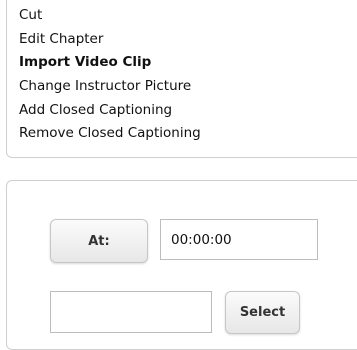 The height and width of the screenshot is (350, 357). I want to click on menu-item-change-instructor-picture: Change Instructor Picture, so click(188, 87).